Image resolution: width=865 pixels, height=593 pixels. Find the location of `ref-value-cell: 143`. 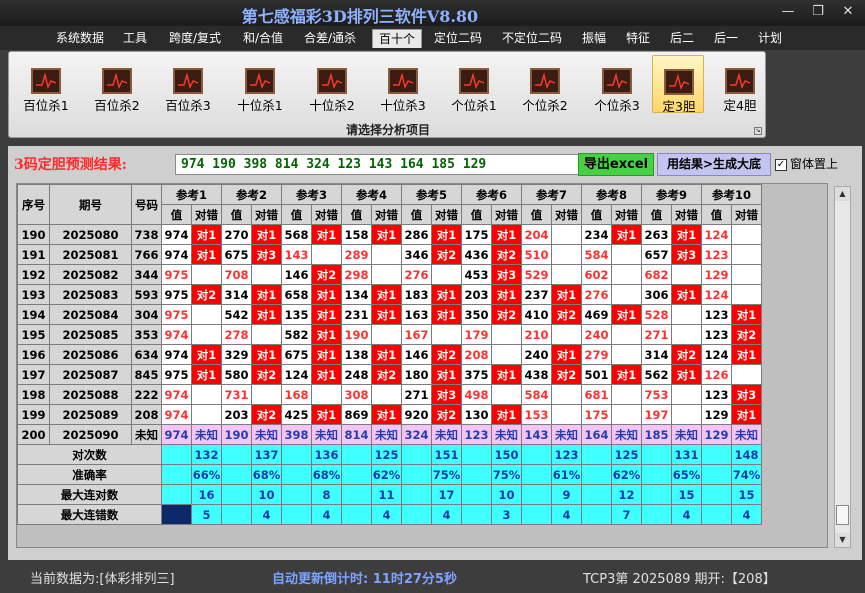

ref-value-cell: 143 is located at coordinates (536, 434).